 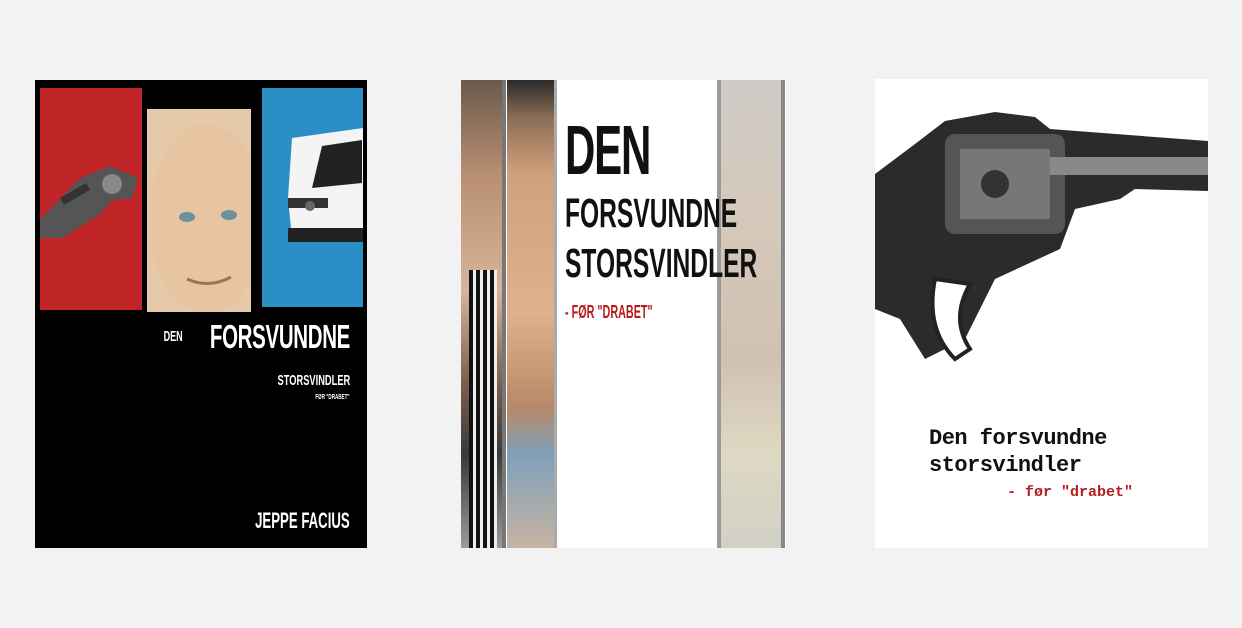 What do you see at coordinates (483, 409) in the screenshot?
I see `striped-scarf` at bounding box center [483, 409].